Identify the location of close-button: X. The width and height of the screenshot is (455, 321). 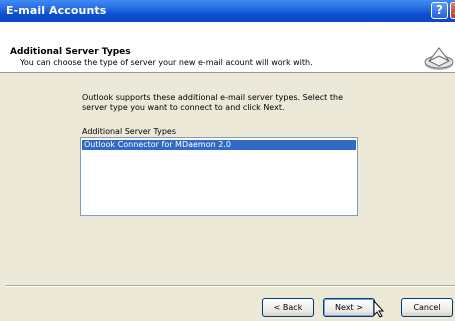
(452, 10).